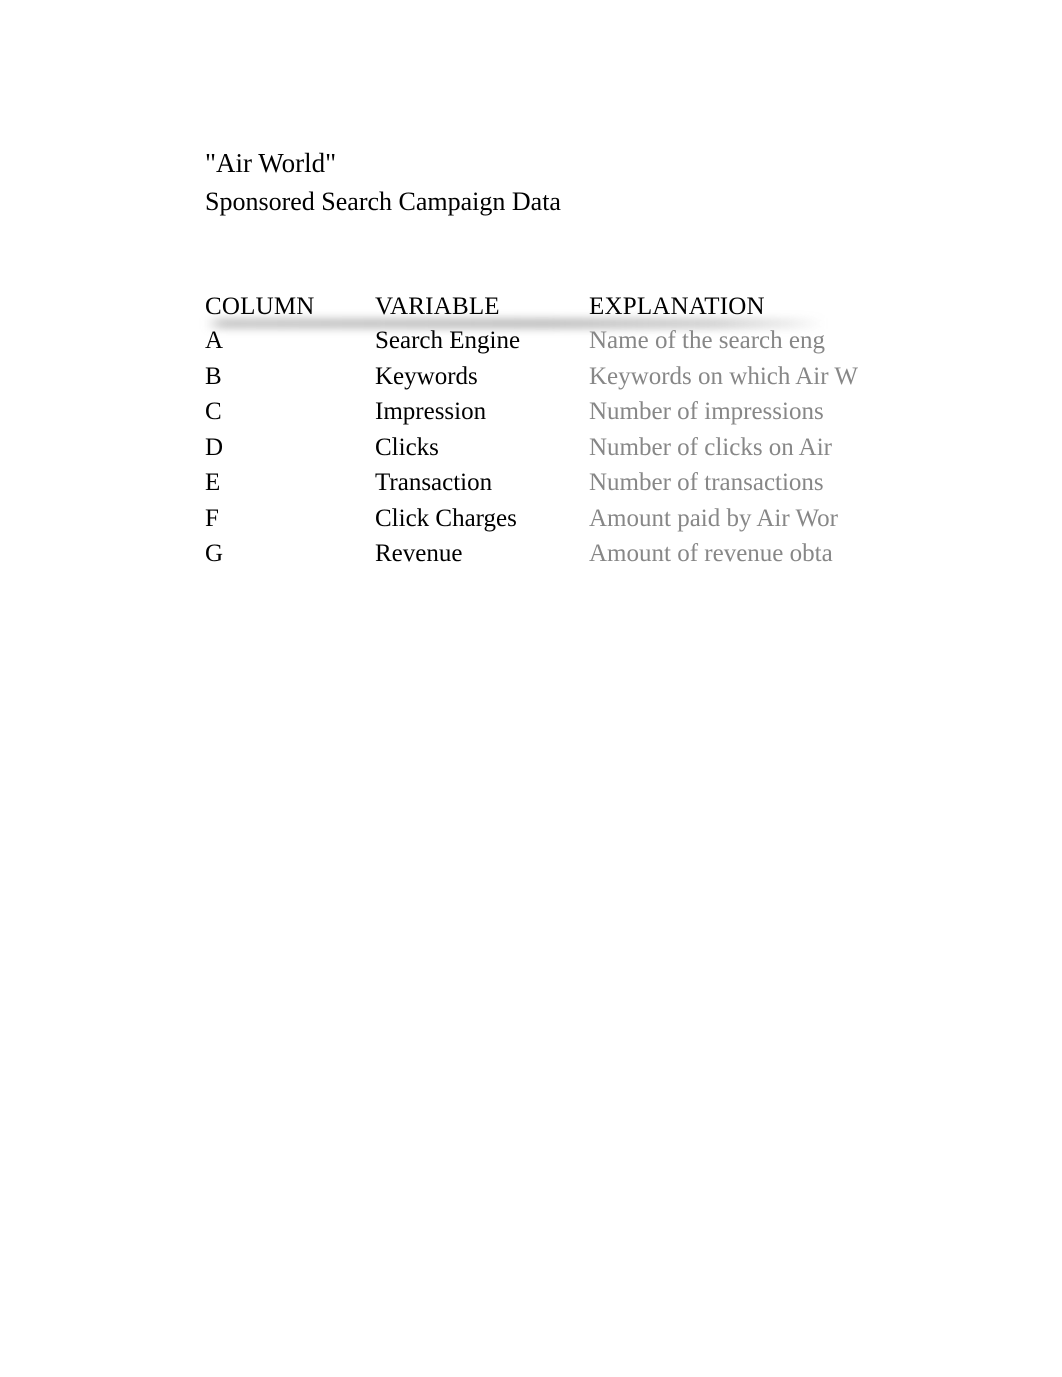  I want to click on table-row: D Clicks Number of clicks on Air, so click(600, 448).